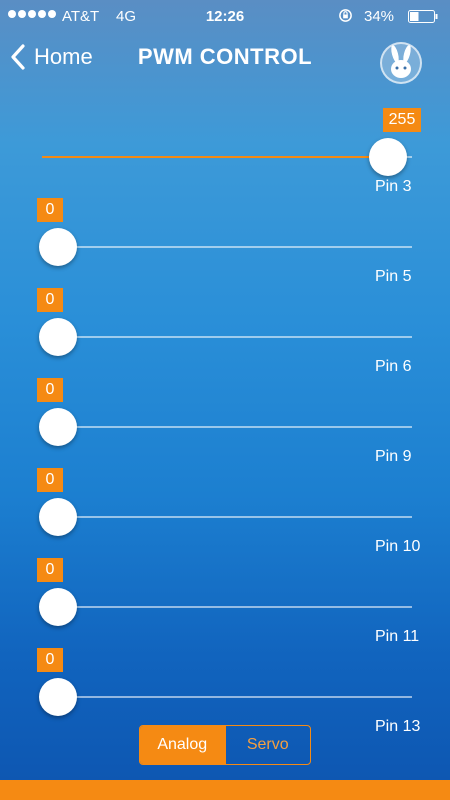  Describe the element at coordinates (182, 745) in the screenshot. I see `analog-mode-button: Analog` at that location.